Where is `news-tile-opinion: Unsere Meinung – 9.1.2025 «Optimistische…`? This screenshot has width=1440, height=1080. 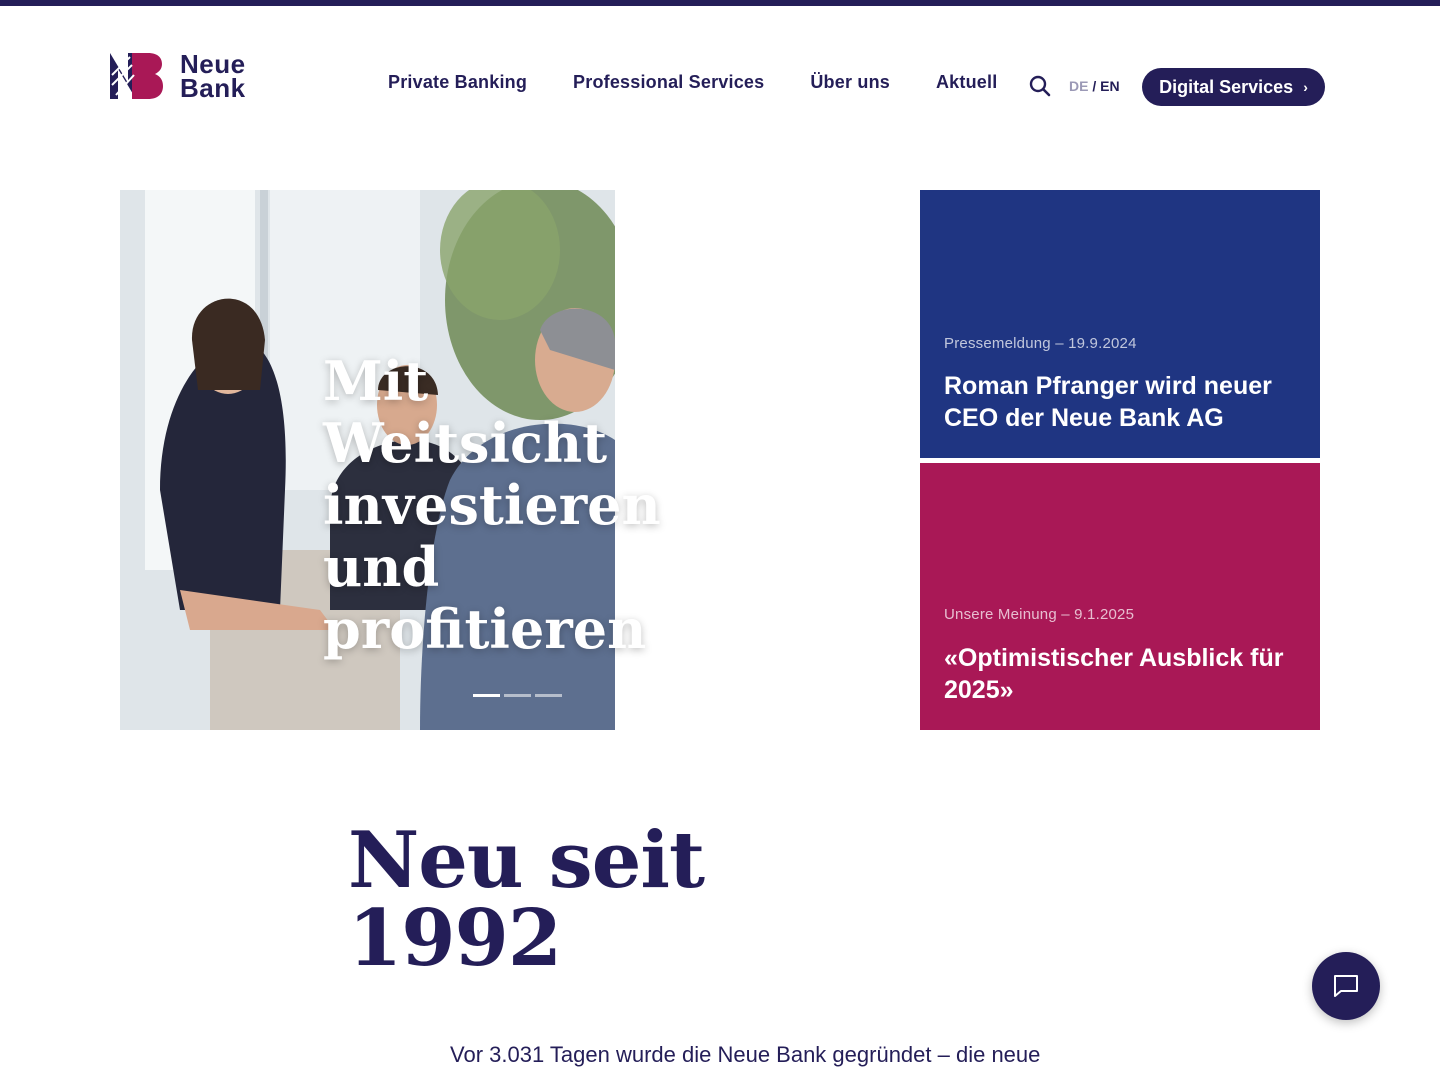
news-tile-opinion: Unsere Meinung – 9.1.2025 «Optimistische… is located at coordinates (1120, 596).